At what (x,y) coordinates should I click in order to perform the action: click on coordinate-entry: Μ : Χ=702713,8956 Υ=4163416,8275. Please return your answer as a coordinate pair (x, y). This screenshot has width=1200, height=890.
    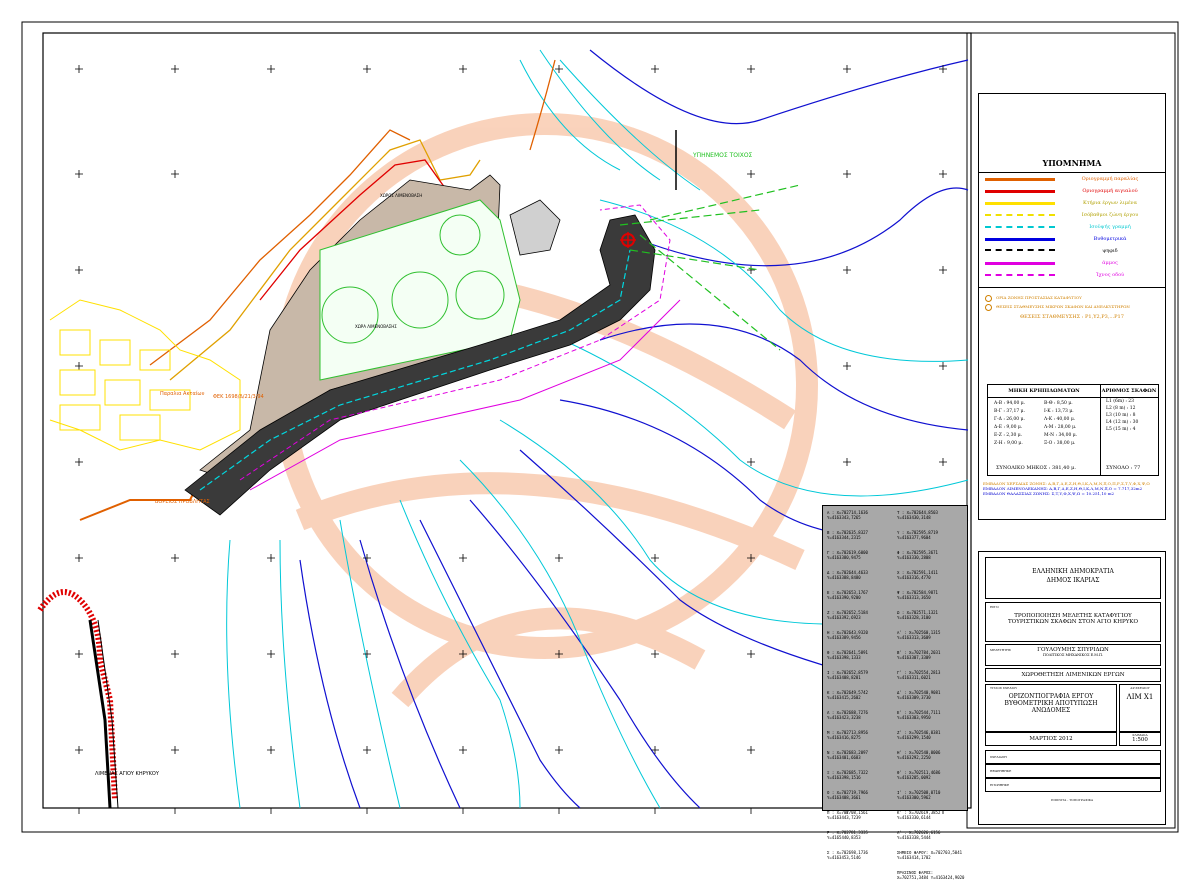
    Looking at the image, I should click on (847, 735).